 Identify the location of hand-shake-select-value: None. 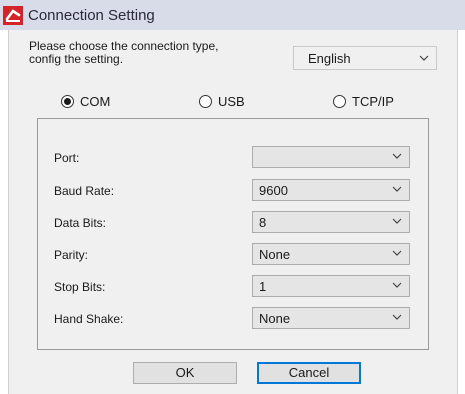
(275, 318).